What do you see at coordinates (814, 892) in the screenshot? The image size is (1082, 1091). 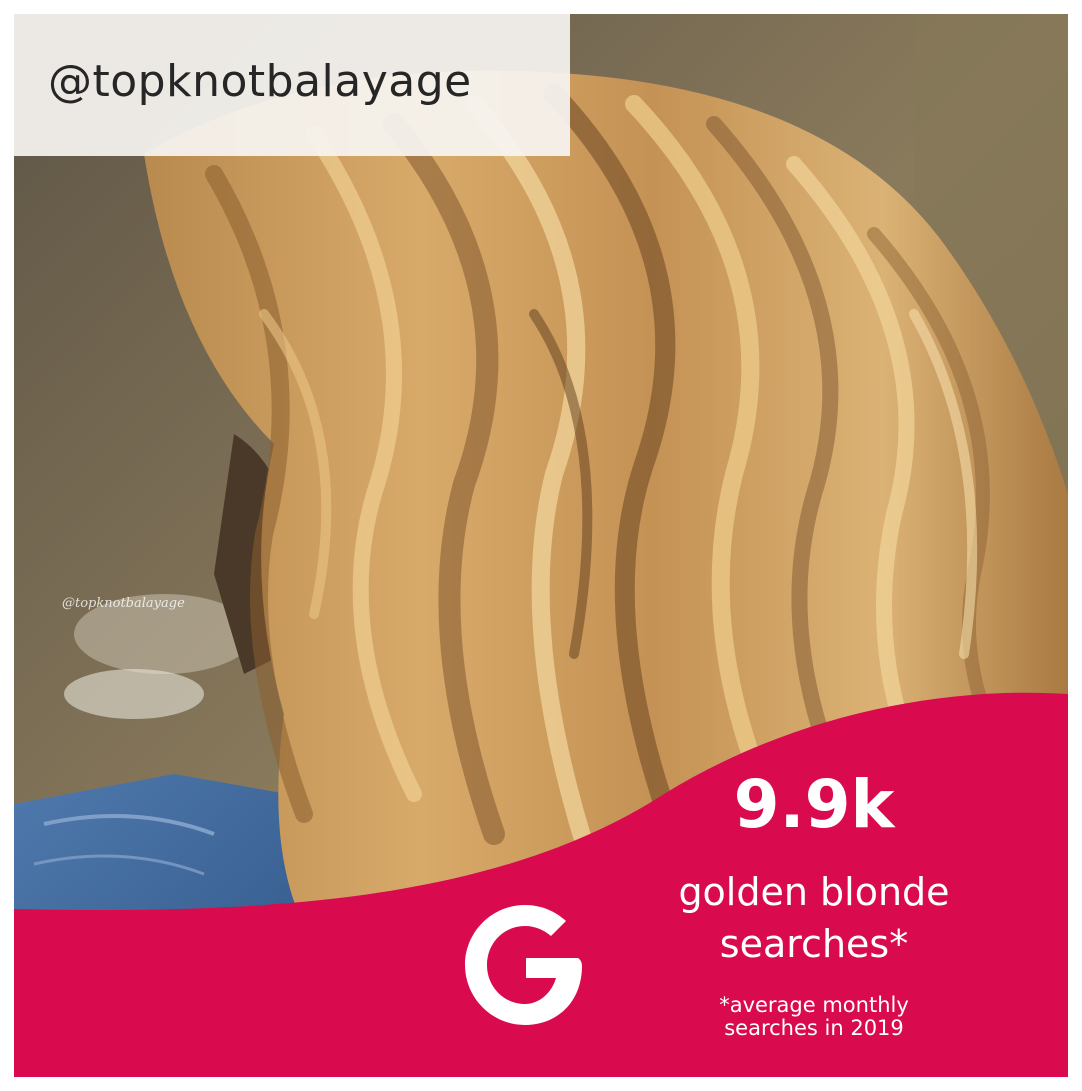 I see `search-count-label-line1: golden blonde` at bounding box center [814, 892].